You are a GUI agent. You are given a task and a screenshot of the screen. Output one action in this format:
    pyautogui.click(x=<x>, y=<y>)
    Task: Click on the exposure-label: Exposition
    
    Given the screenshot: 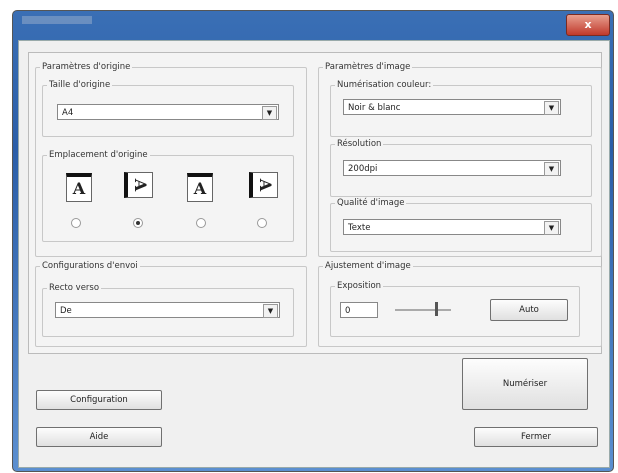 What is the action you would take?
    pyautogui.click(x=359, y=286)
    